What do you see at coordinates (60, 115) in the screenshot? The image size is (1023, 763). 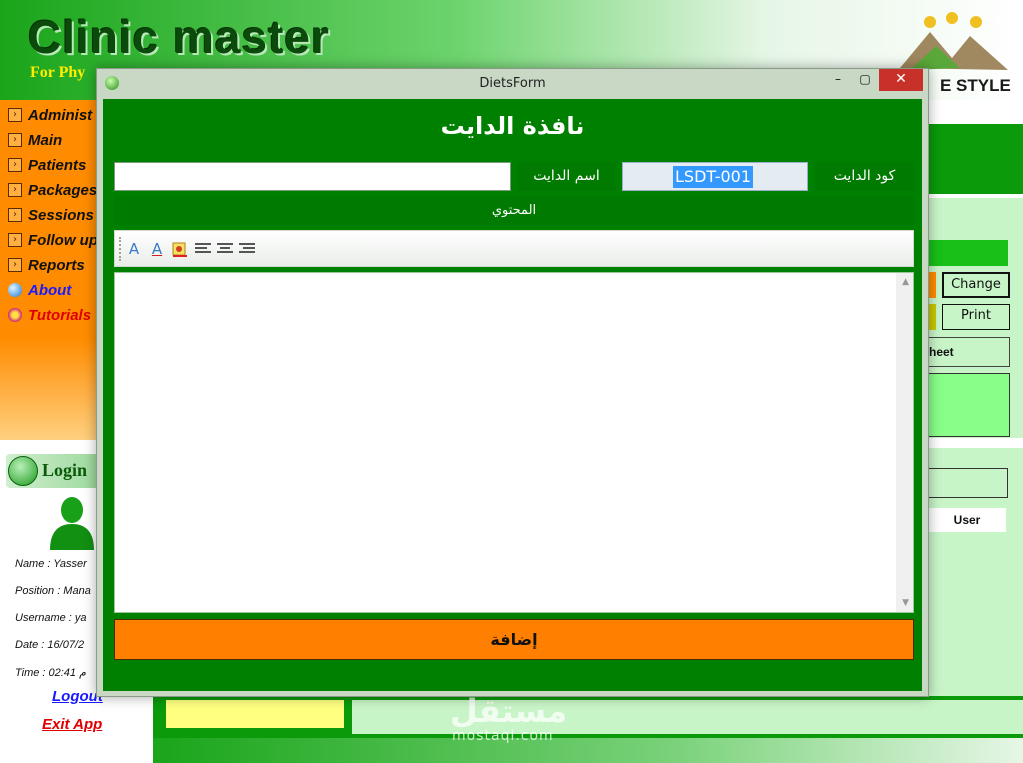 I see `sidebar-item-label: Administ` at bounding box center [60, 115].